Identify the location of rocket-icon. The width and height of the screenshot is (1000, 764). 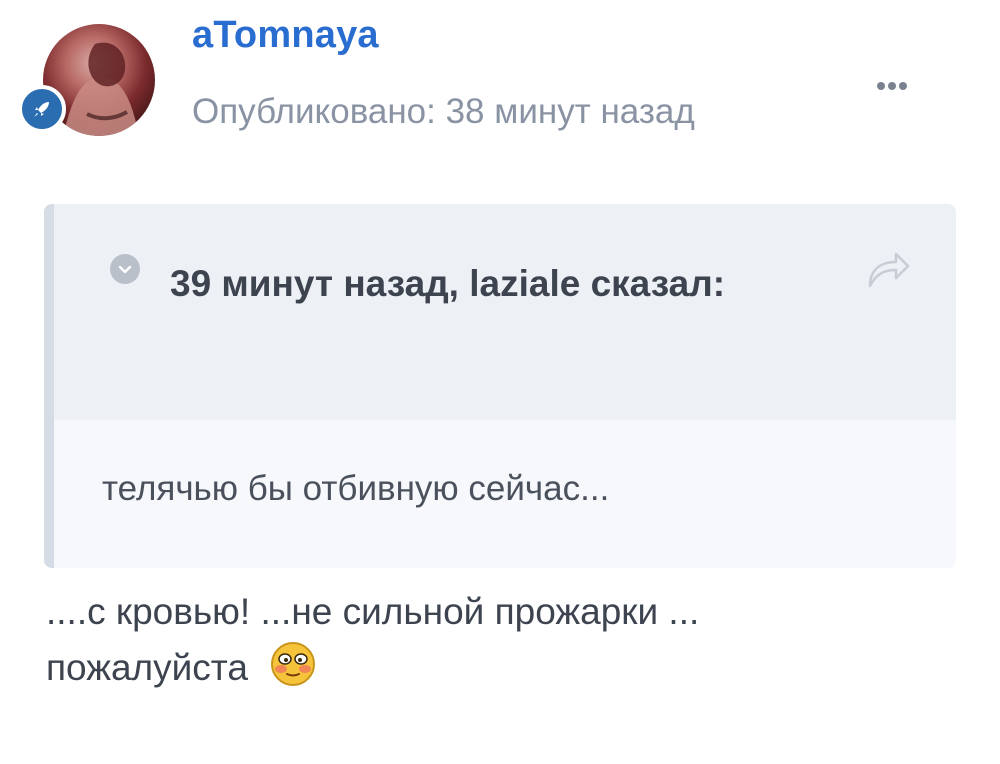
(41, 109).